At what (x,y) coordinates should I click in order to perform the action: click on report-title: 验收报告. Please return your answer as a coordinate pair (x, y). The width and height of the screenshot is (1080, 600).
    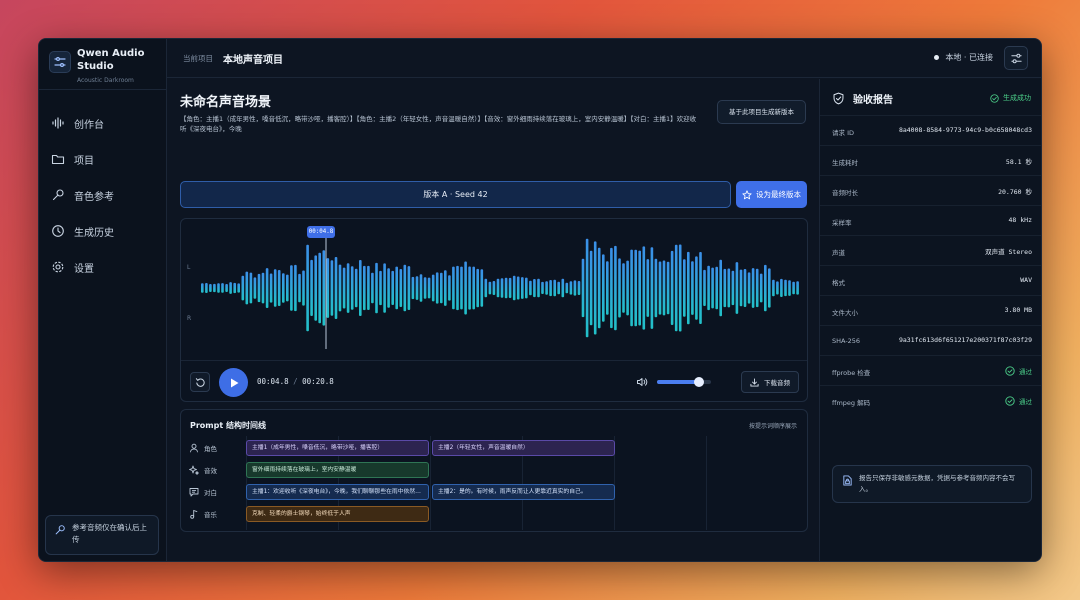
    Looking at the image, I should click on (873, 100).